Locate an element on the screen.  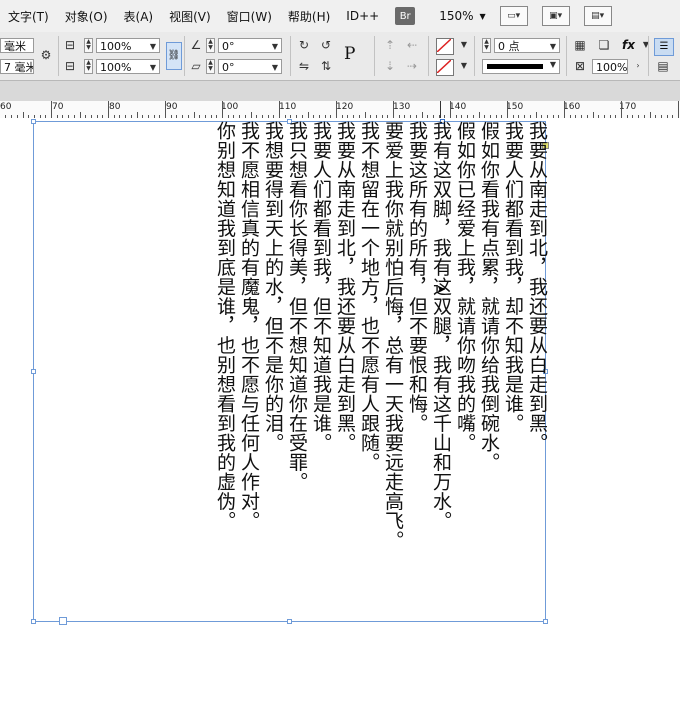
fill-swatch is located at coordinates (445, 46).